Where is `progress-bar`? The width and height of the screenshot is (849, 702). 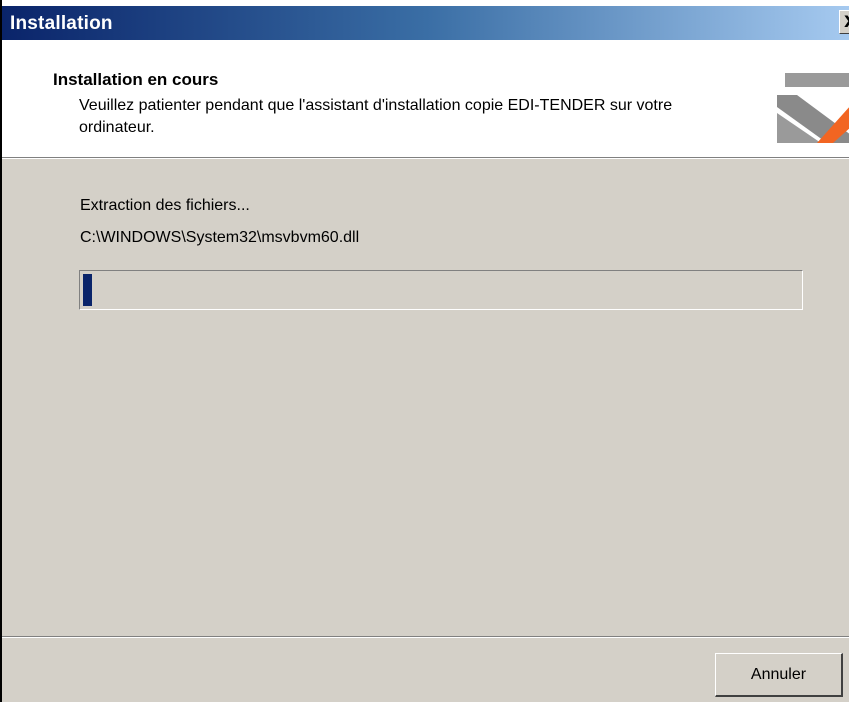 progress-bar is located at coordinates (441, 290).